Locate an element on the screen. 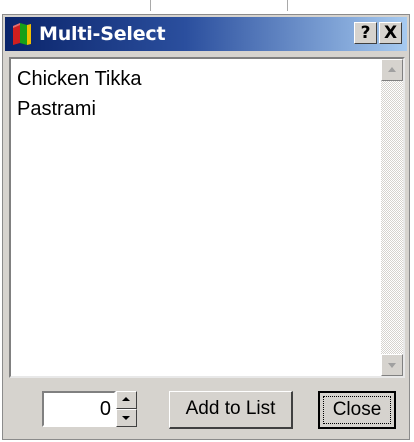 The height and width of the screenshot is (442, 414). close-button: Close is located at coordinates (357, 410).